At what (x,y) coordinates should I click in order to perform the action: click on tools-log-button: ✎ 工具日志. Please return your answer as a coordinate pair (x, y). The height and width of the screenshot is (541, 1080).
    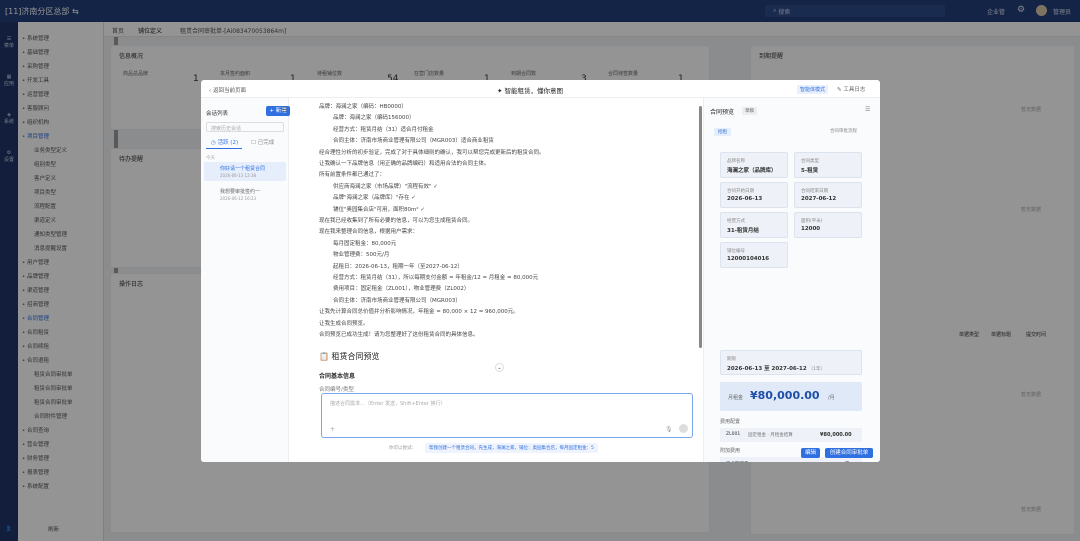
    Looking at the image, I should click on (851, 89).